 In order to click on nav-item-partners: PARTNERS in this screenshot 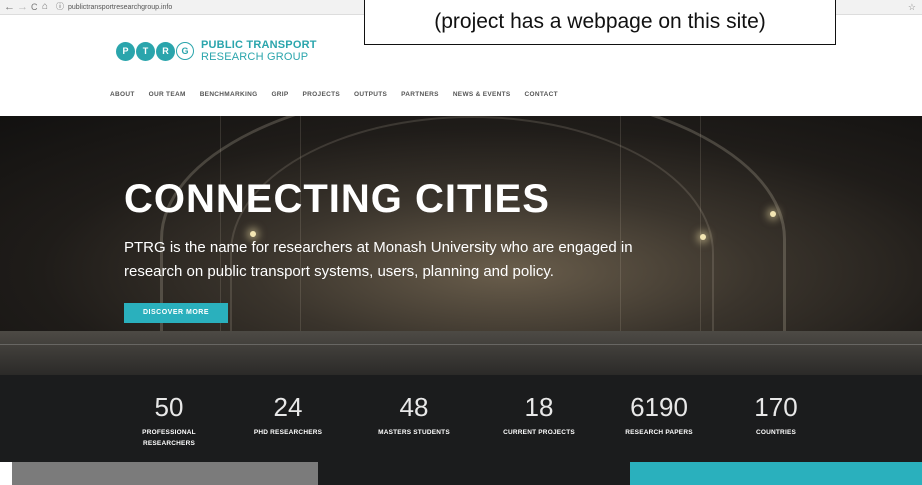, I will do `click(420, 94)`.